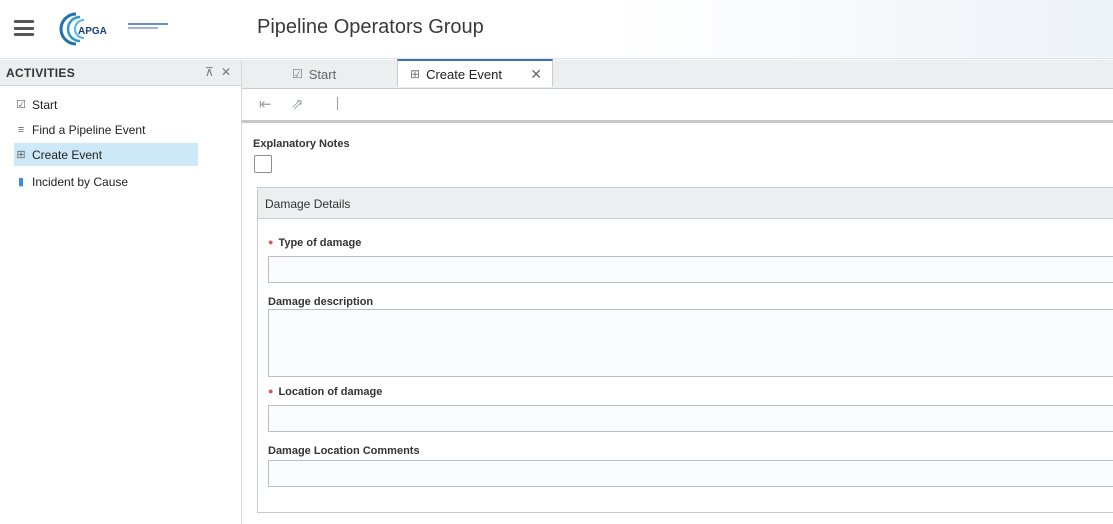  Describe the element at coordinates (301, 144) in the screenshot. I see `explanatory-notes-label: Explanatory Notes` at that location.